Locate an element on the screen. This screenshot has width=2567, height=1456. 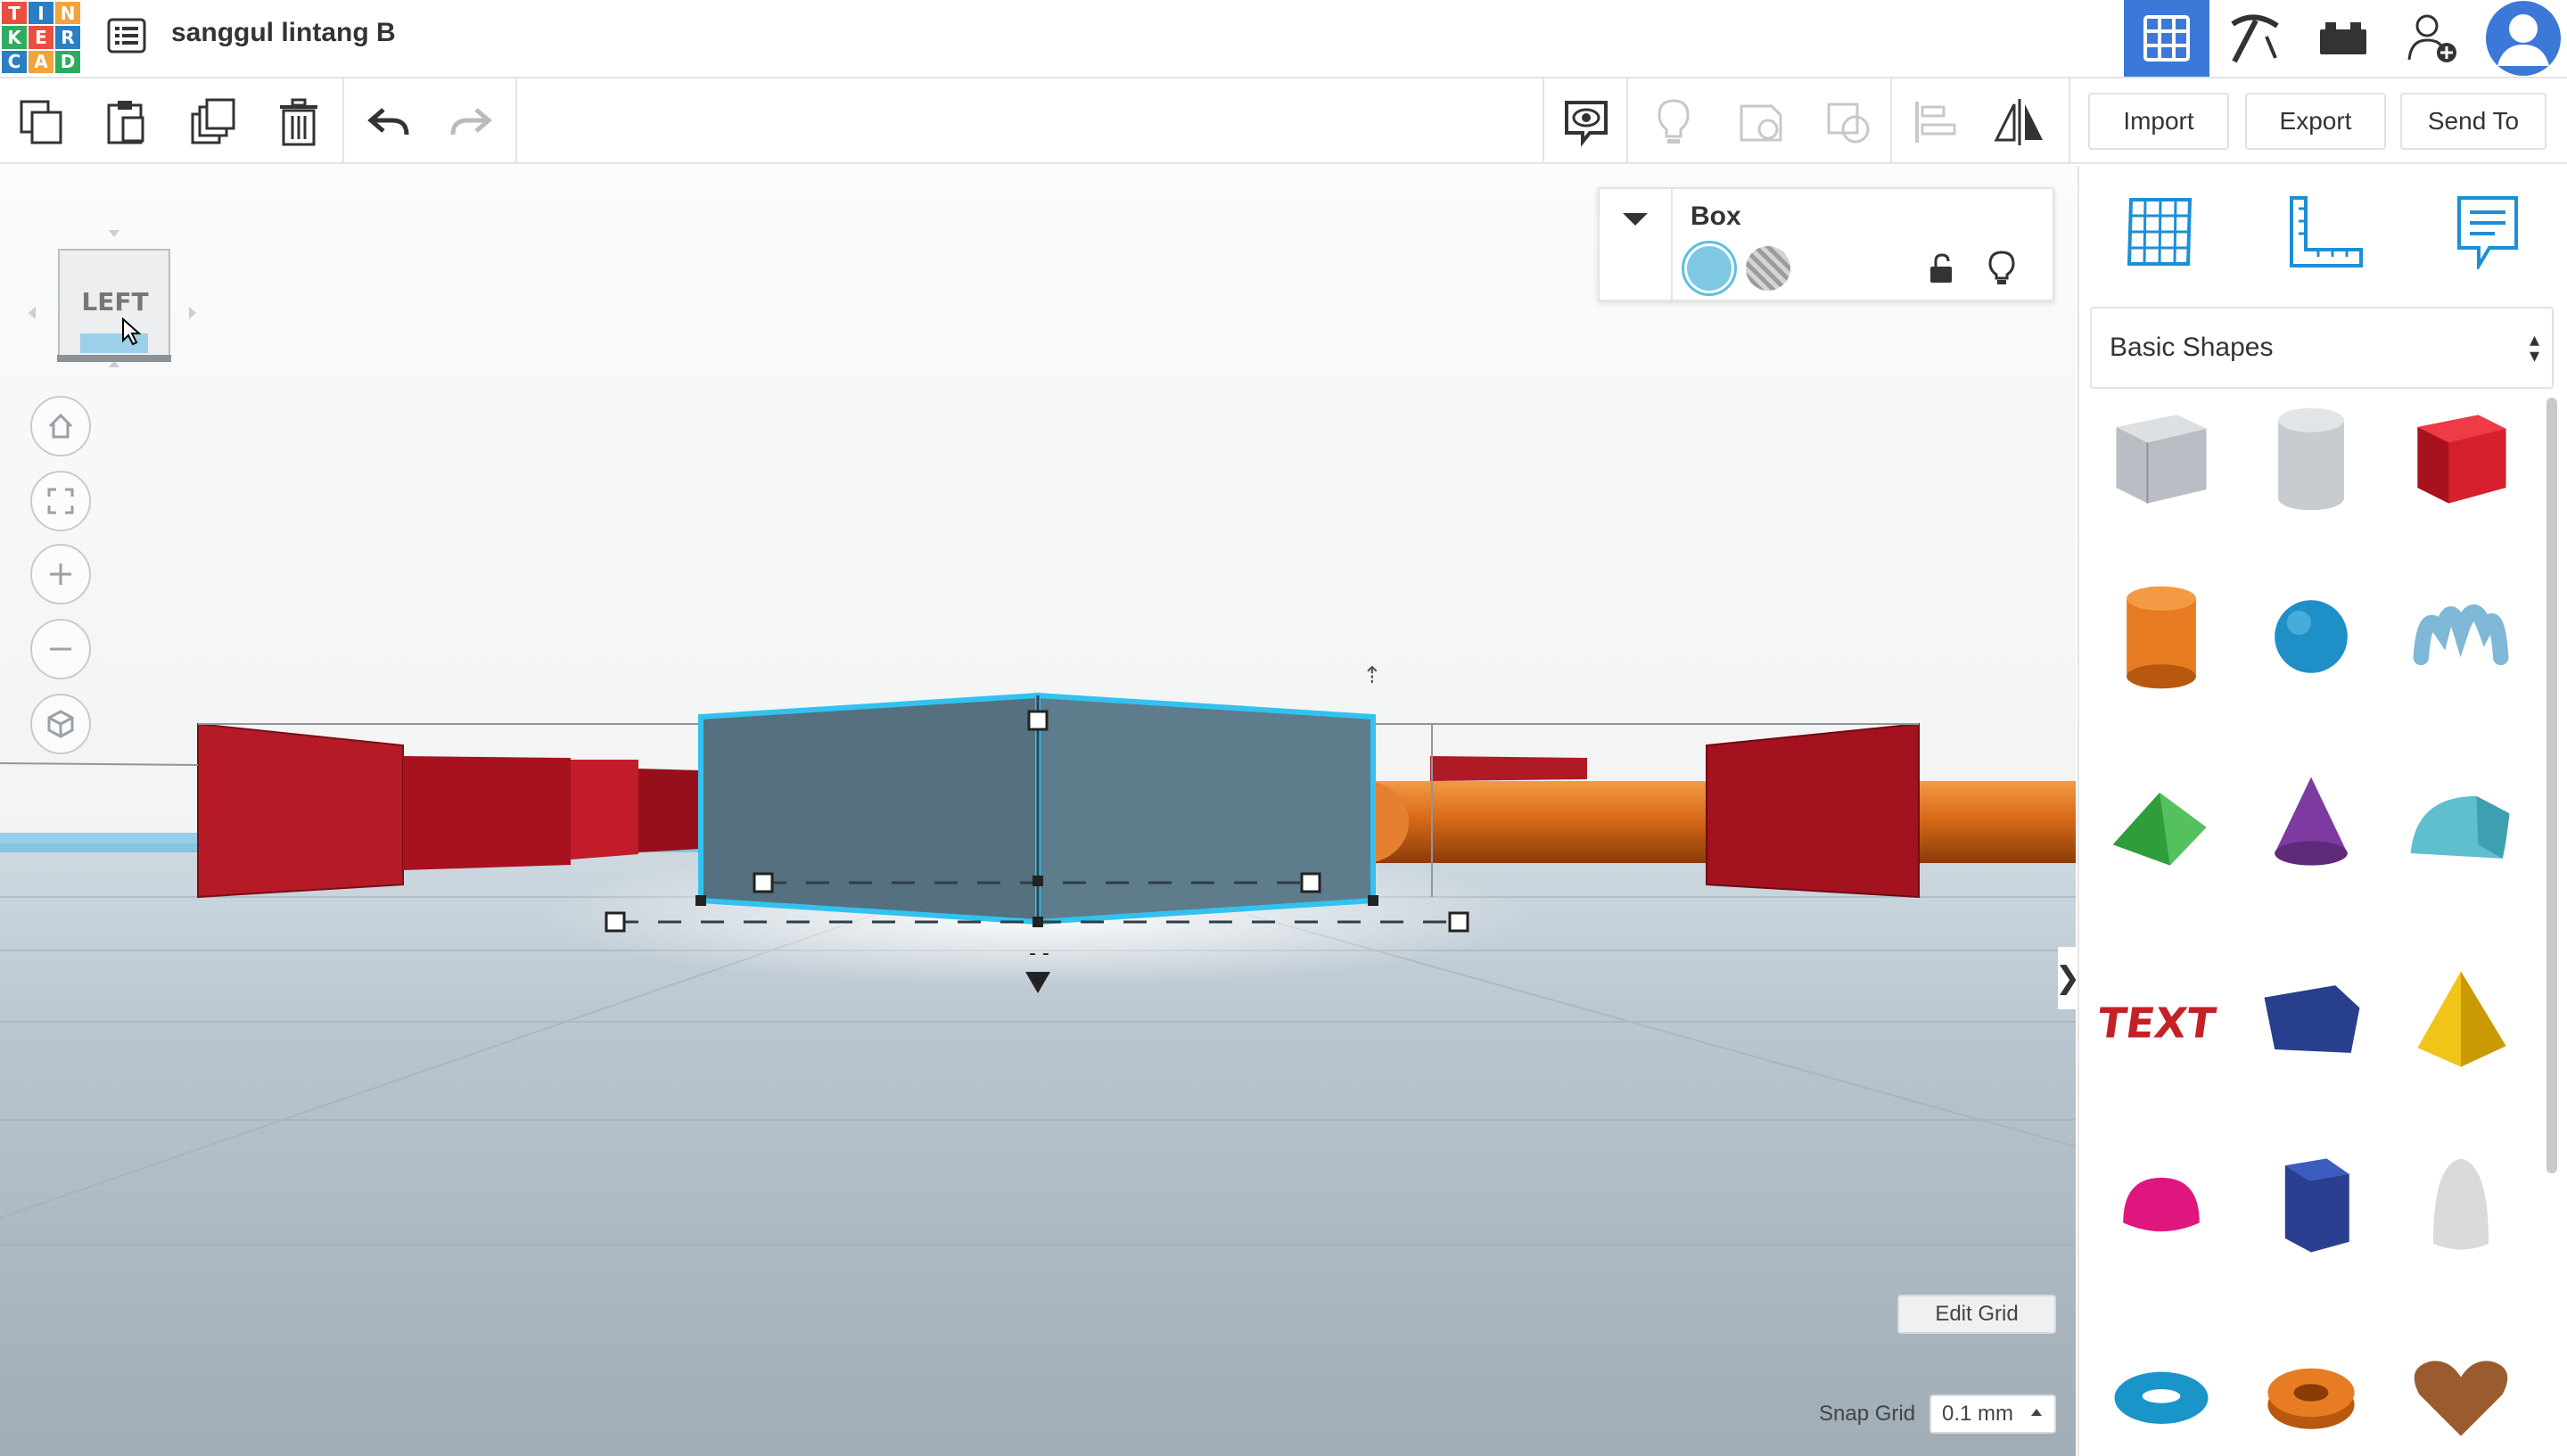
heart-icon is located at coordinates (2461, 1398).